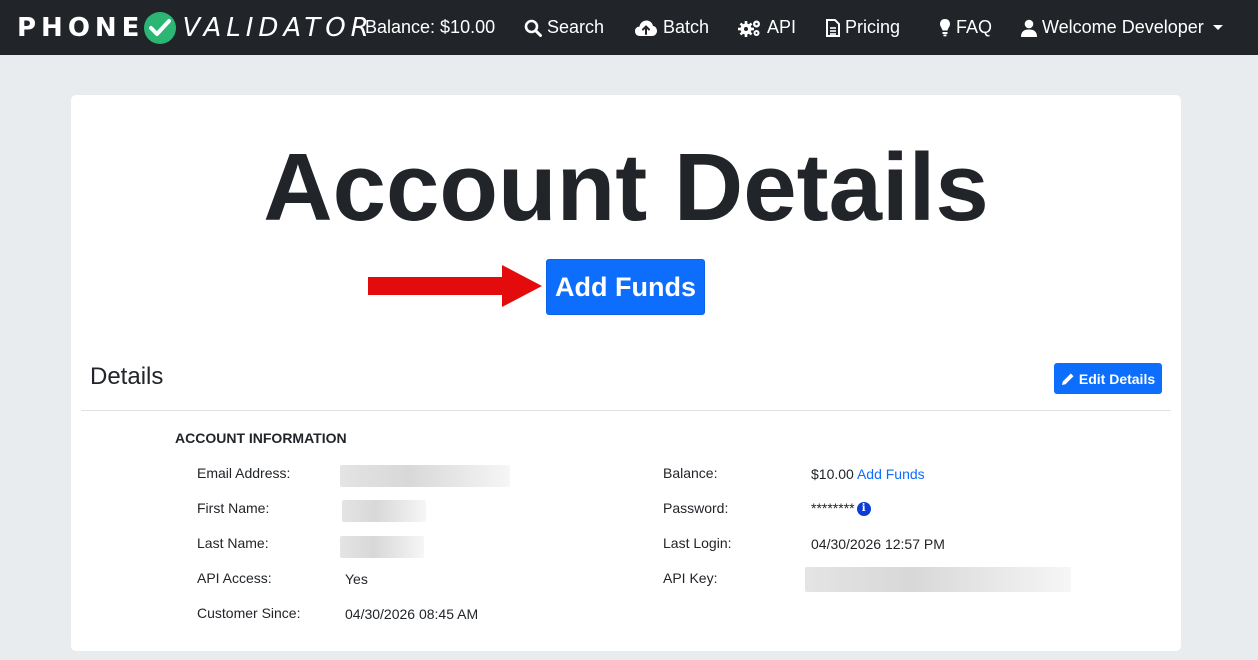 The image size is (1258, 660). What do you see at coordinates (625, 287) in the screenshot?
I see `add-funds-button: Add Funds` at bounding box center [625, 287].